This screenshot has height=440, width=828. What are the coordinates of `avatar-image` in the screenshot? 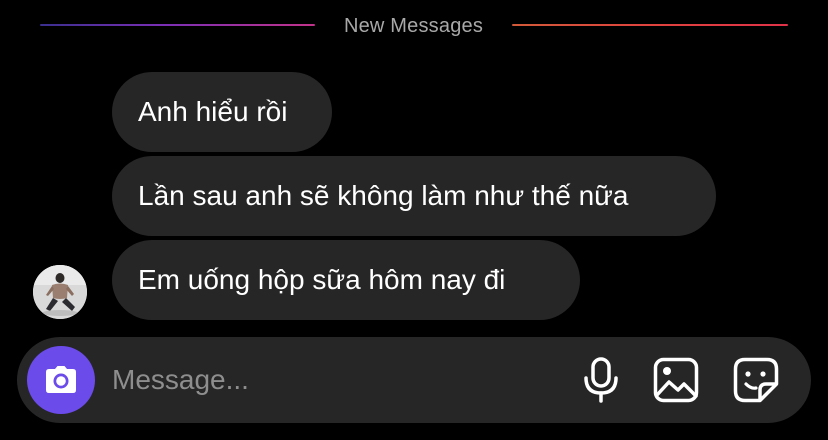 It's located at (60, 292).